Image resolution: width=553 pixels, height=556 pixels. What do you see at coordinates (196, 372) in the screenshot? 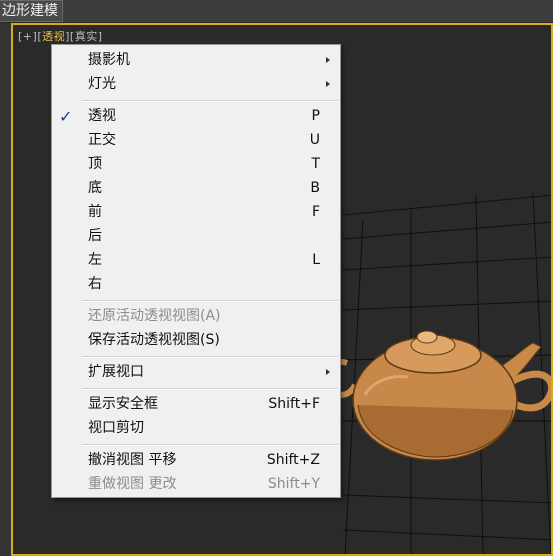
I see `menu-item-extended-viewports: 扩展视口` at bounding box center [196, 372].